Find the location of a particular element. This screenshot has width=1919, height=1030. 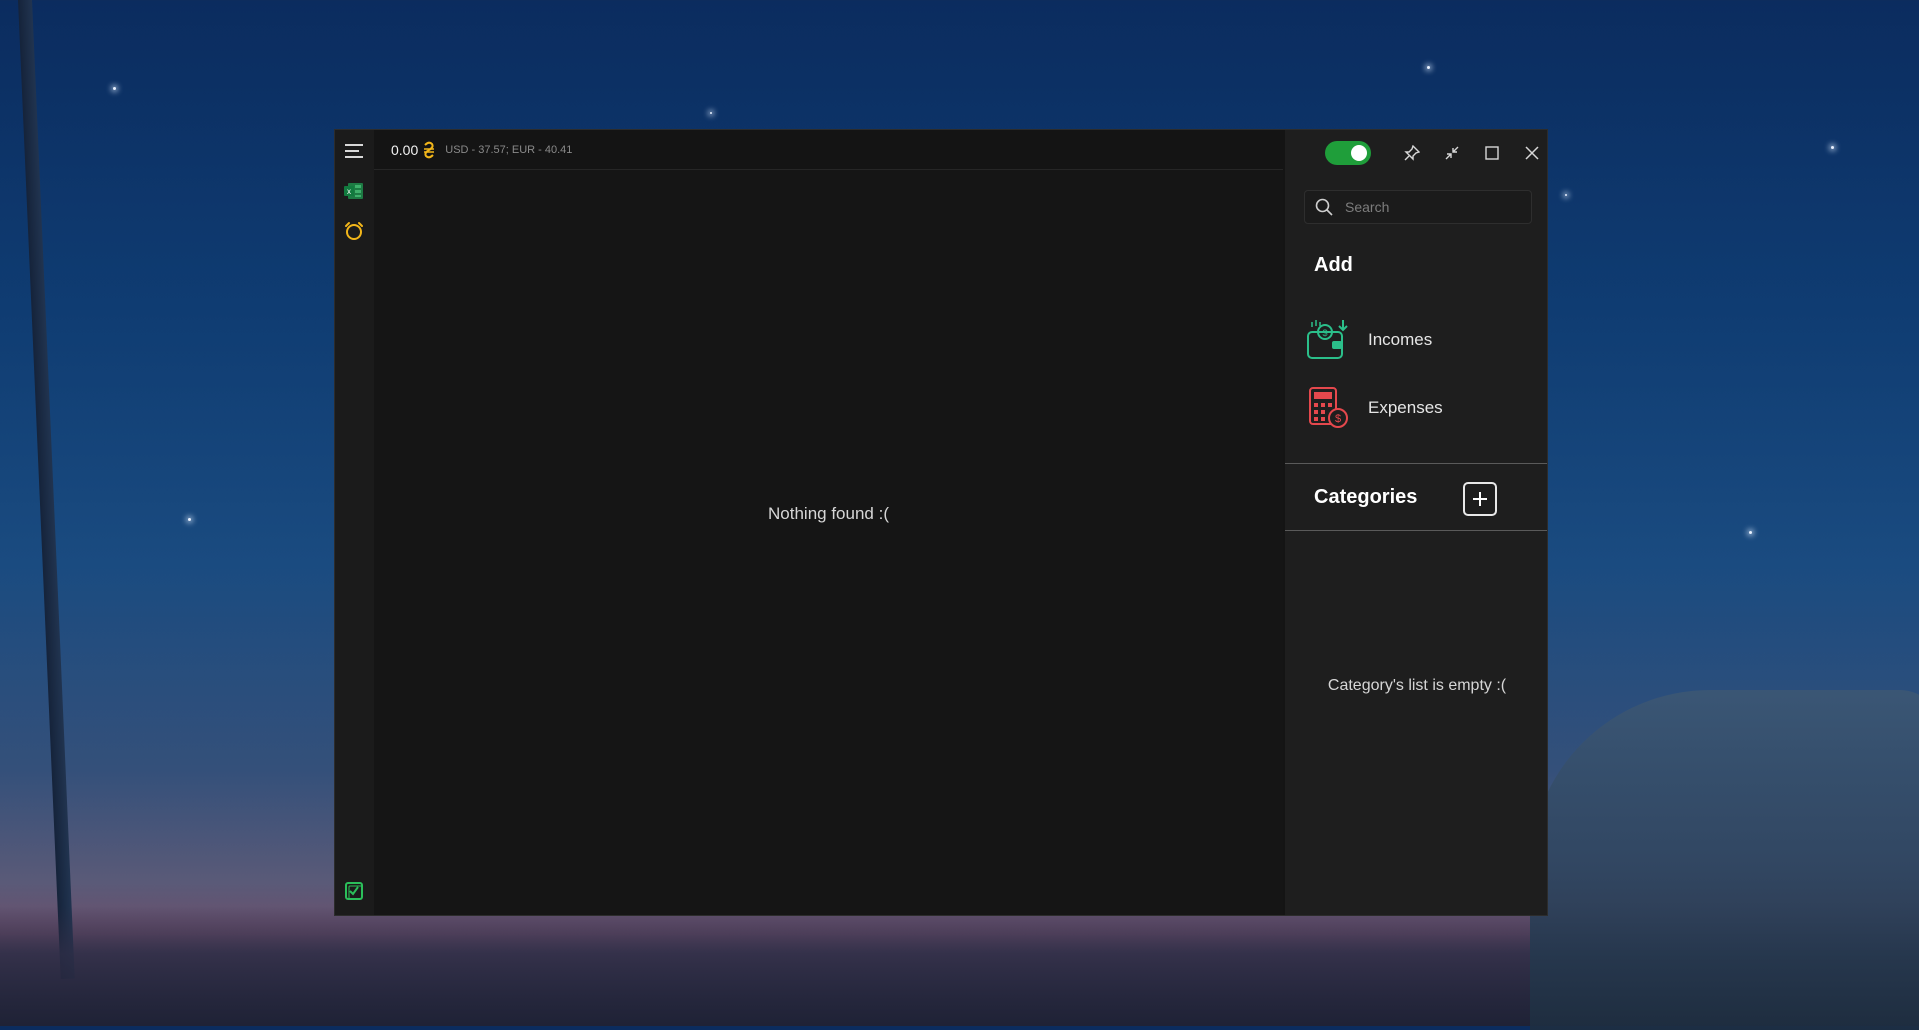

excel-export-icon: x is located at coordinates (354, 191).